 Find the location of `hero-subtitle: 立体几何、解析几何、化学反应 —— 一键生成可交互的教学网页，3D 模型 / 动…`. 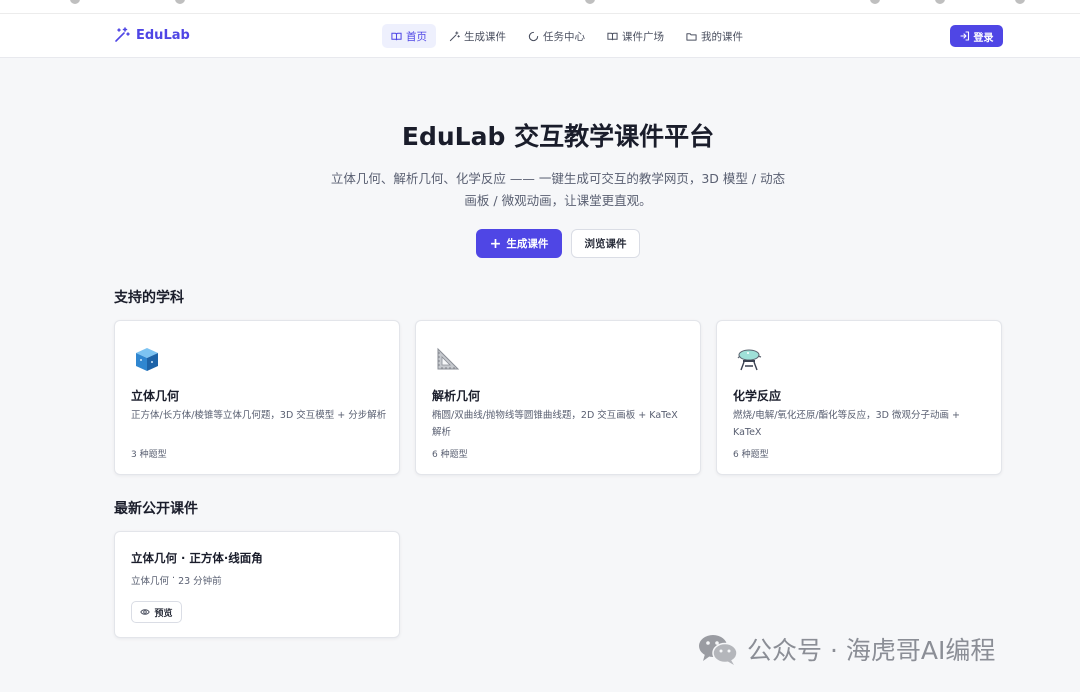

hero-subtitle: 立体几何、解析几何、化学反应 —— 一键生成可交互的教学网页，3D 模型 / 动… is located at coordinates (558, 189).